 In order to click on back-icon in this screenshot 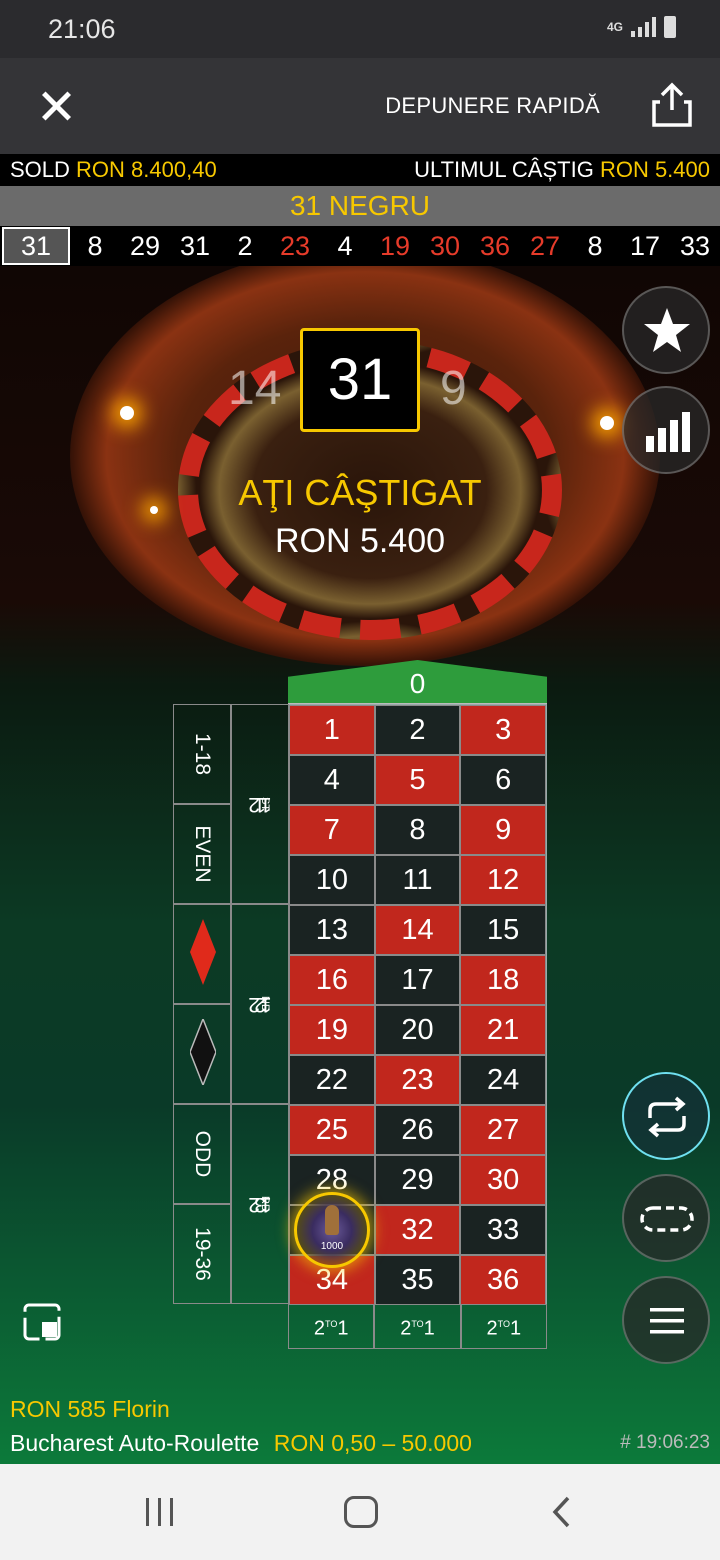, I will do `click(562, 1512)`.